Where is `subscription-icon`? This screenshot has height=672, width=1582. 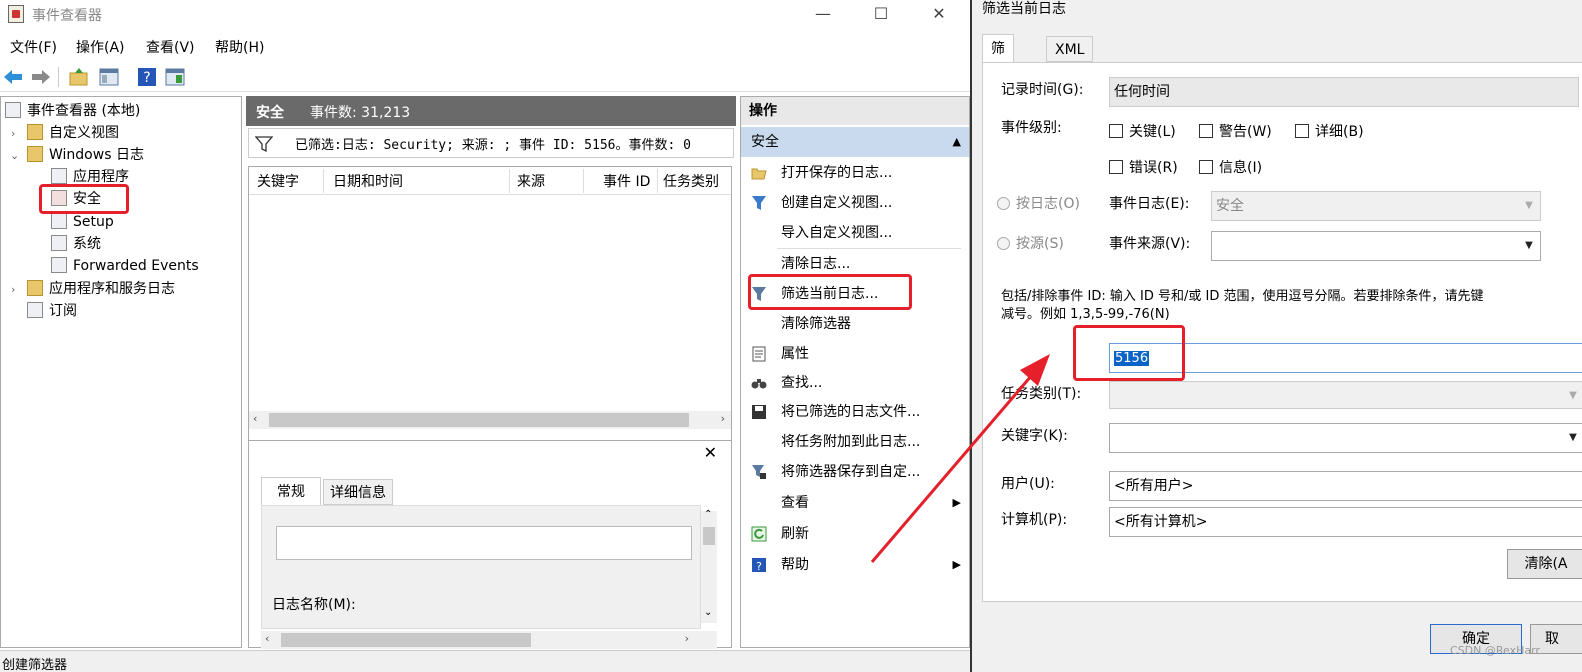 subscription-icon is located at coordinates (35, 310).